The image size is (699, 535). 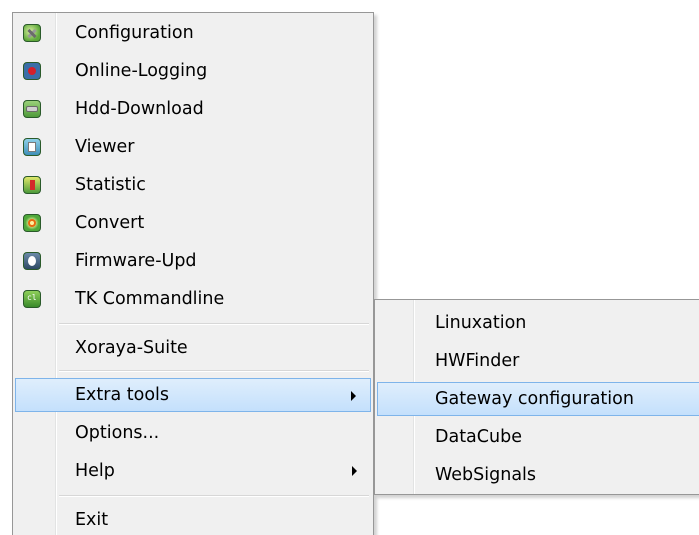 I want to click on menu-item-label: Xoraya-Suite, so click(x=131, y=348).